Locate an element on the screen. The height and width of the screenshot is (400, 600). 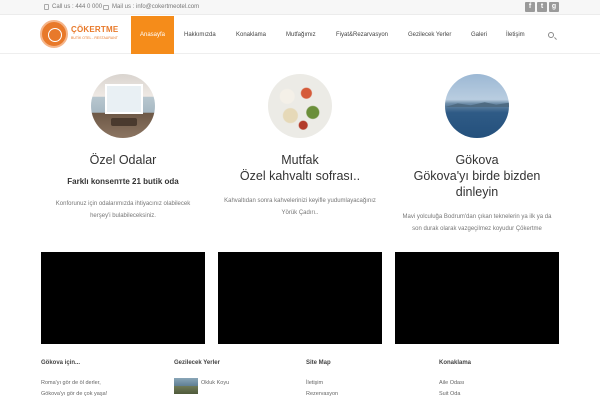
feature-subtitle: Farklı konsептte 21 butik oda is located at coordinates (123, 181).